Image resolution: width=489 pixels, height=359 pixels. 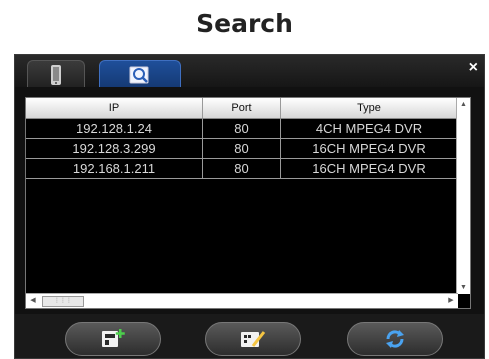 I want to click on page-heading: Search, so click(x=244, y=23).